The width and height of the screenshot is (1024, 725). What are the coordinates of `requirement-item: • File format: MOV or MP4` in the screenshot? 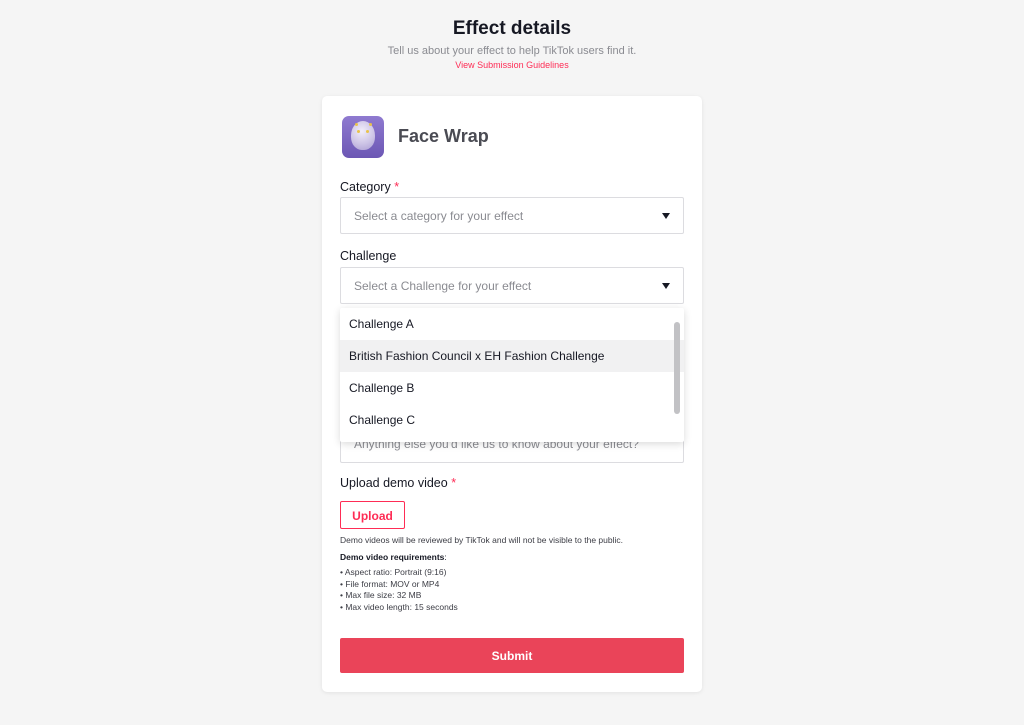 It's located at (390, 583).